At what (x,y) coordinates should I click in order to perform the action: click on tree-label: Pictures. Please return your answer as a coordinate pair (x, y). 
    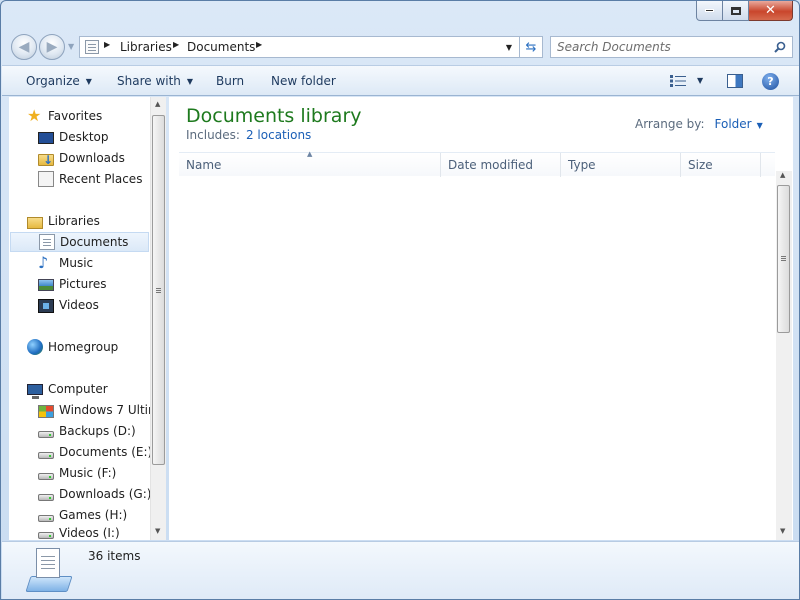
    Looking at the image, I should click on (83, 284).